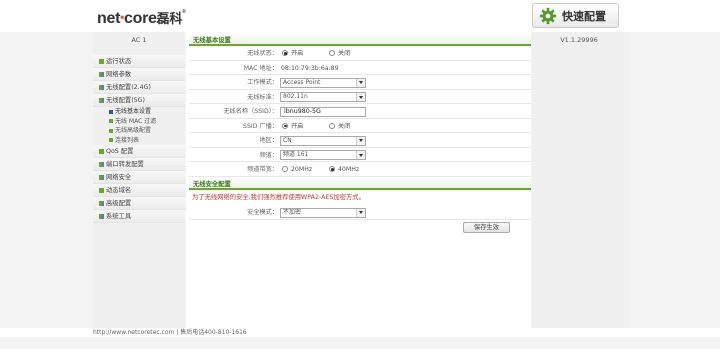 The width and height of the screenshot is (720, 349). I want to click on field-label: 无线标准：, so click(262, 97).